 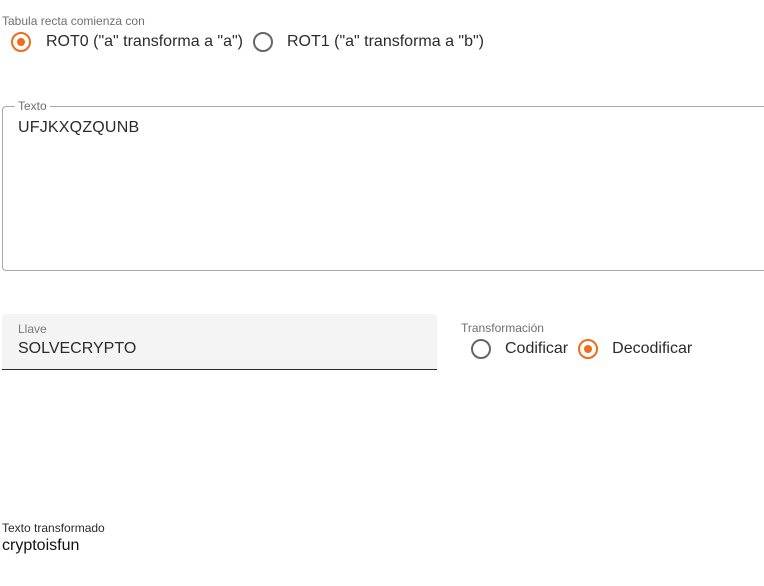 What do you see at coordinates (77, 348) in the screenshot?
I see `llave-value: SOLVECRYPTO` at bounding box center [77, 348].